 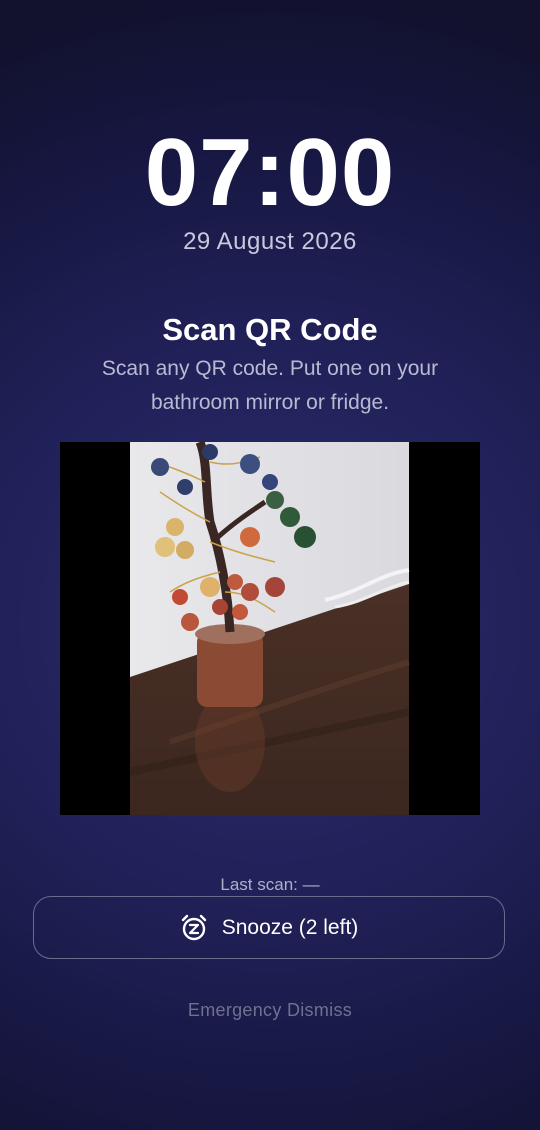 I want to click on alarm-time: 07:00, so click(x=270, y=172).